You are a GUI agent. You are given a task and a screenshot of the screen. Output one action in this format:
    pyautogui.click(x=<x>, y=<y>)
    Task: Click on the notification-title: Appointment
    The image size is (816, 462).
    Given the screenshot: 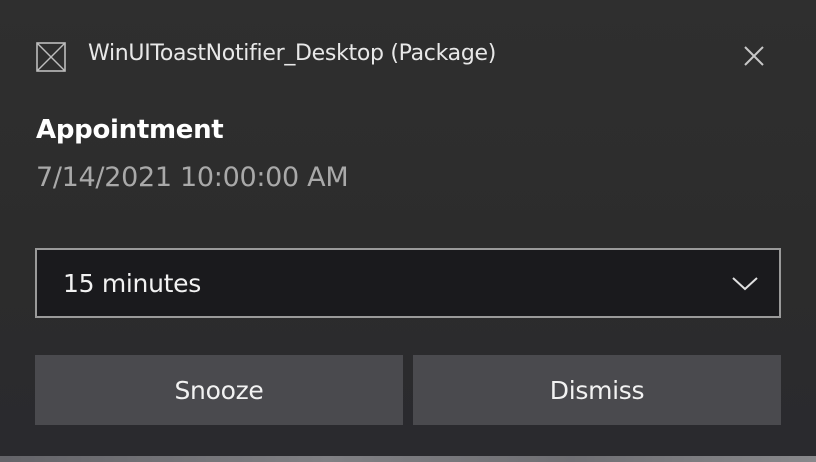 What is the action you would take?
    pyautogui.click(x=130, y=130)
    